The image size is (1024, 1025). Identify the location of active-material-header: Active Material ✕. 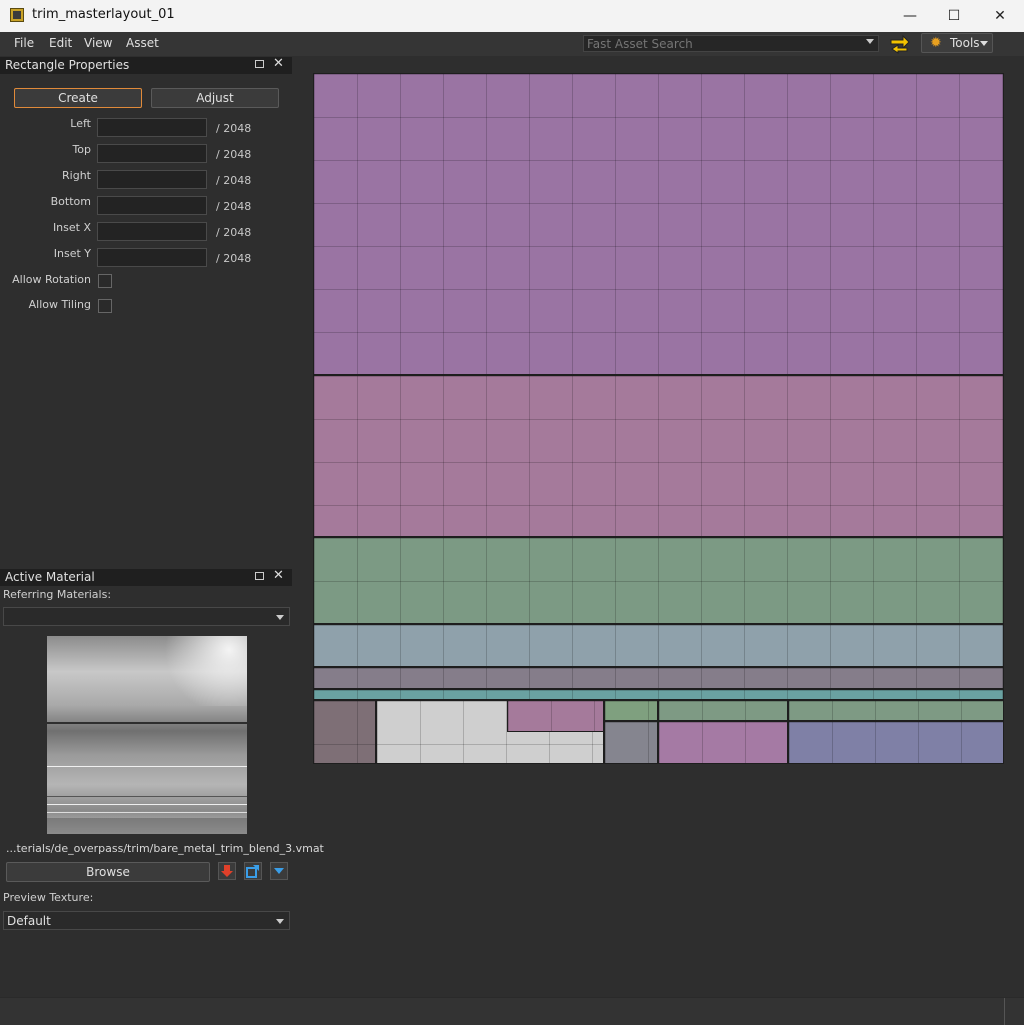
(146, 577).